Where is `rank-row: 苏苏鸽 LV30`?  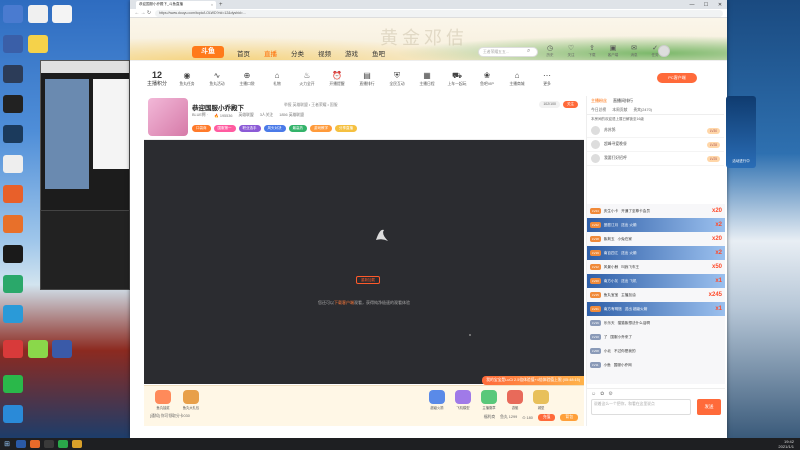 rank-row: 苏苏鸽 LV30 is located at coordinates (655, 131).